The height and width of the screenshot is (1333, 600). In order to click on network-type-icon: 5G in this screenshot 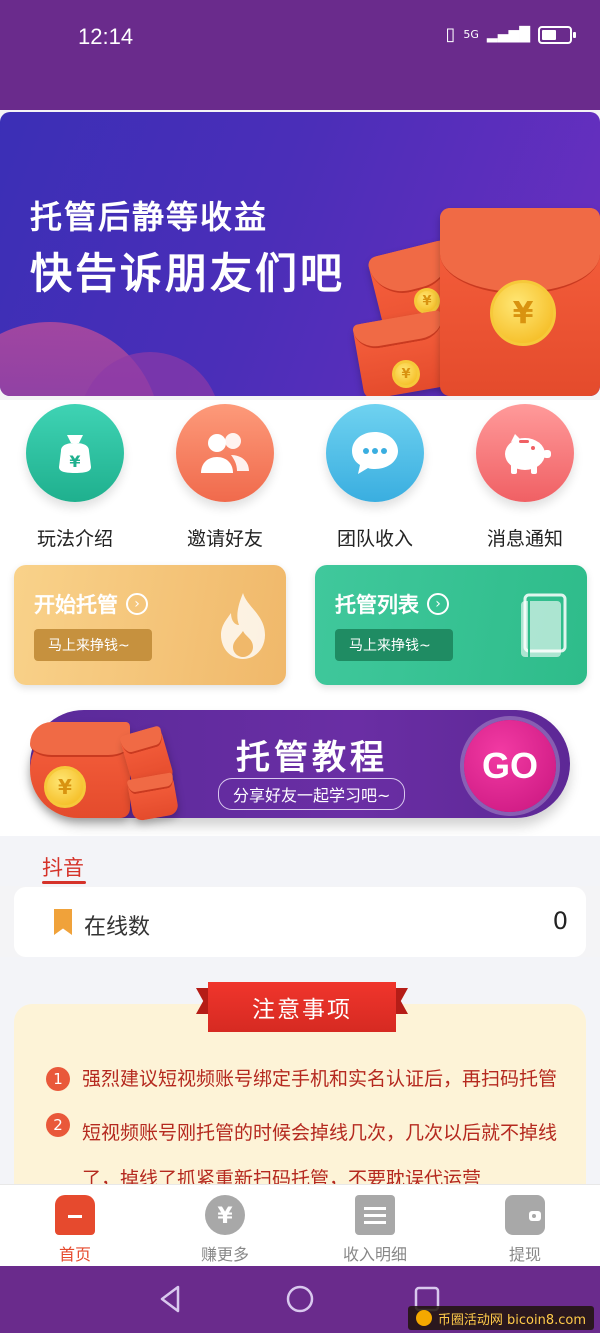, I will do `click(471, 34)`.